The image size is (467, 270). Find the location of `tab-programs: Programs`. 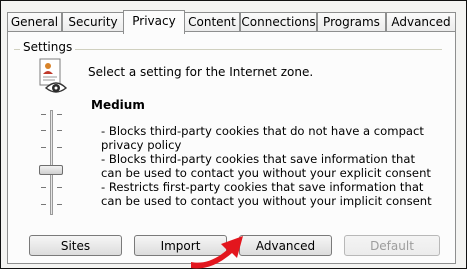

tab-programs: Programs is located at coordinates (351, 22).